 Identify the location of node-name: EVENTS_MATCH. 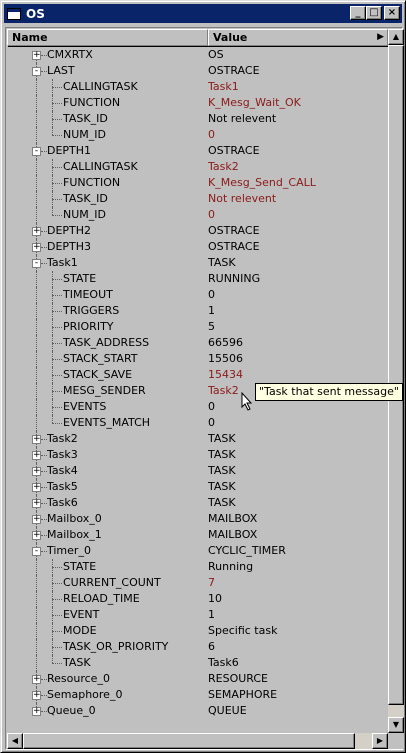
(107, 422).